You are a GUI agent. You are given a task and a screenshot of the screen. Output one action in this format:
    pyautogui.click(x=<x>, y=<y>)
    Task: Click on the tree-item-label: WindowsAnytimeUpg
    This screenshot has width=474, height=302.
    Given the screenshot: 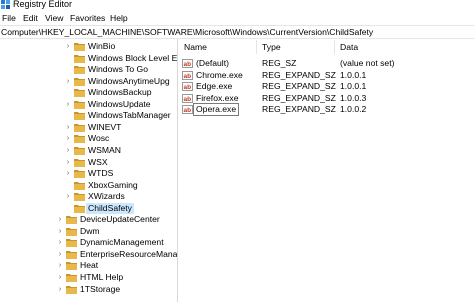 What is the action you would take?
    pyautogui.click(x=129, y=80)
    